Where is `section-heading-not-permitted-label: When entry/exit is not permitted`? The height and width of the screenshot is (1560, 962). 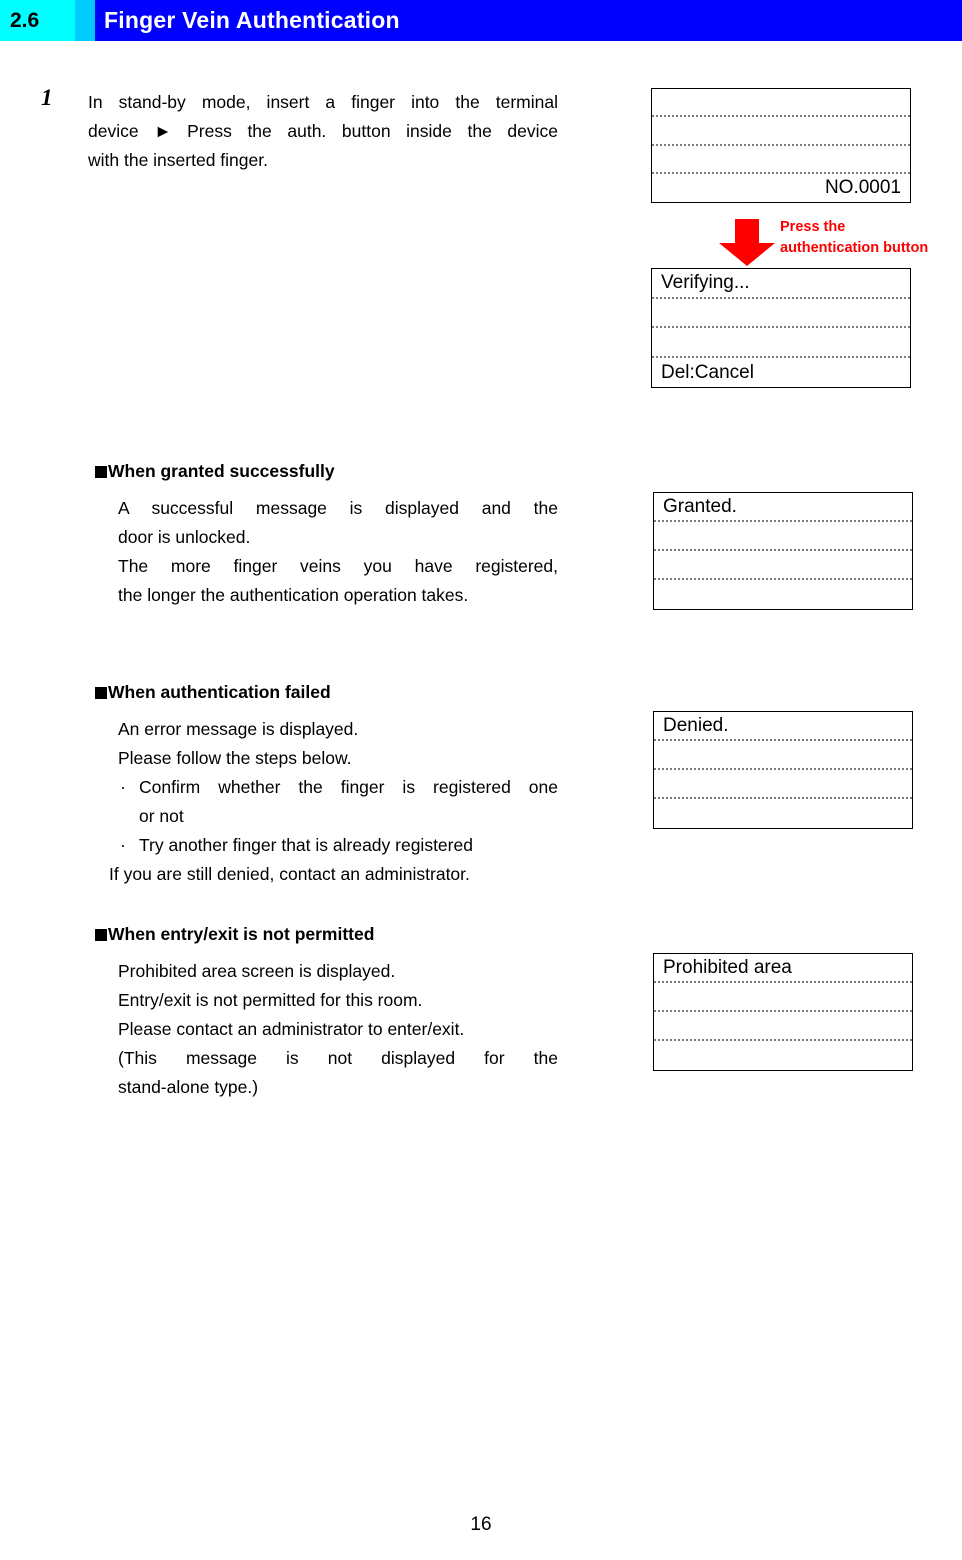
section-heading-not-permitted-label: When entry/exit is not permitted is located at coordinates (241, 934).